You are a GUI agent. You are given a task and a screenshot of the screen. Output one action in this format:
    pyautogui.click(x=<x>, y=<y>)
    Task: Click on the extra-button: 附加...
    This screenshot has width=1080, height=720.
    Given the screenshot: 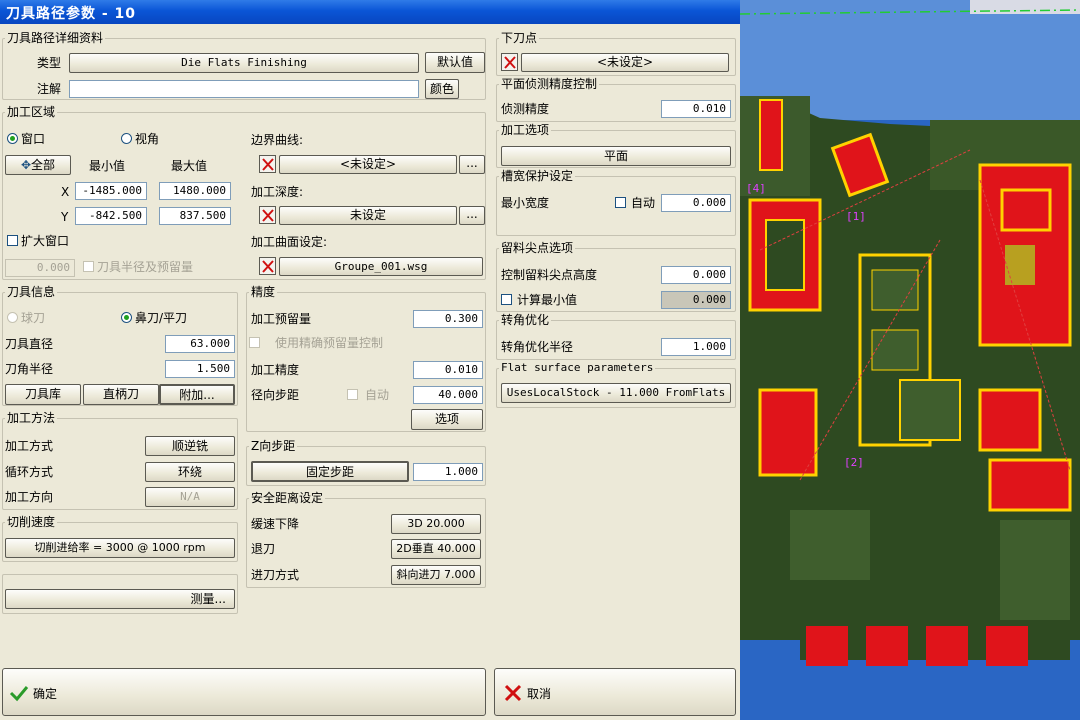 What is the action you would take?
    pyautogui.click(x=197, y=394)
    